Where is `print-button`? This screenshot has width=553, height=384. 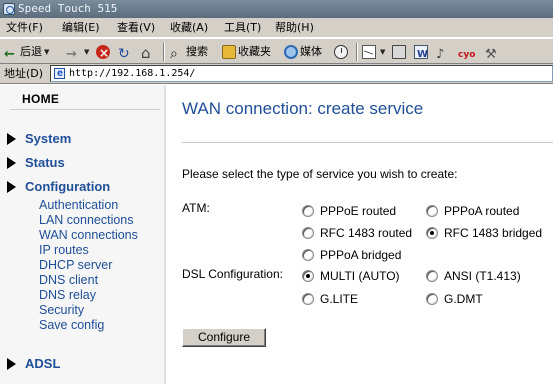
print-button is located at coordinates (400, 52).